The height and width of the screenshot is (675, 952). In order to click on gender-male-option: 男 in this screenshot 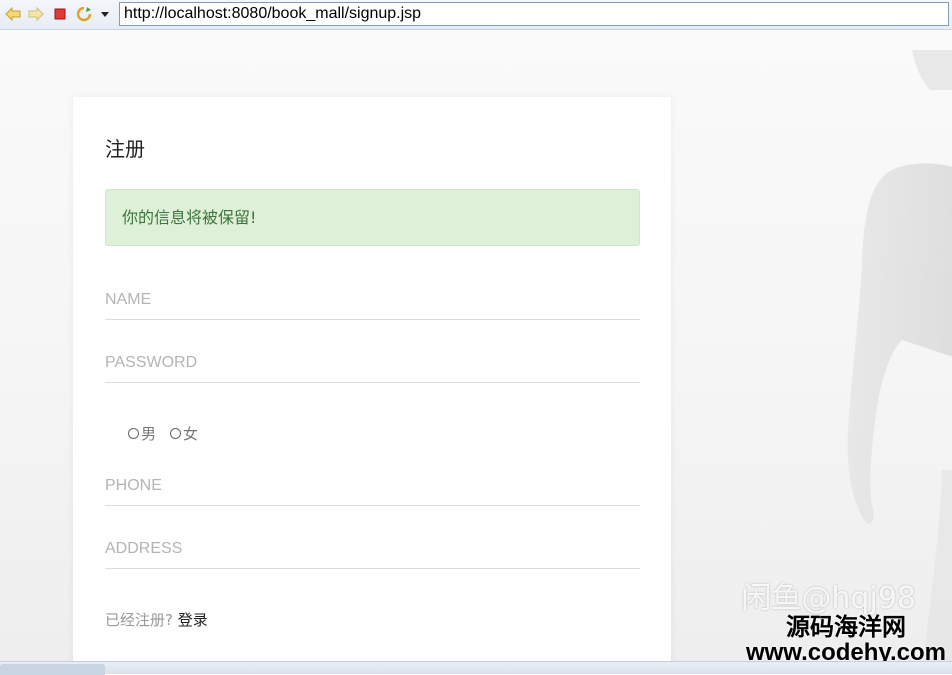, I will do `click(142, 433)`.